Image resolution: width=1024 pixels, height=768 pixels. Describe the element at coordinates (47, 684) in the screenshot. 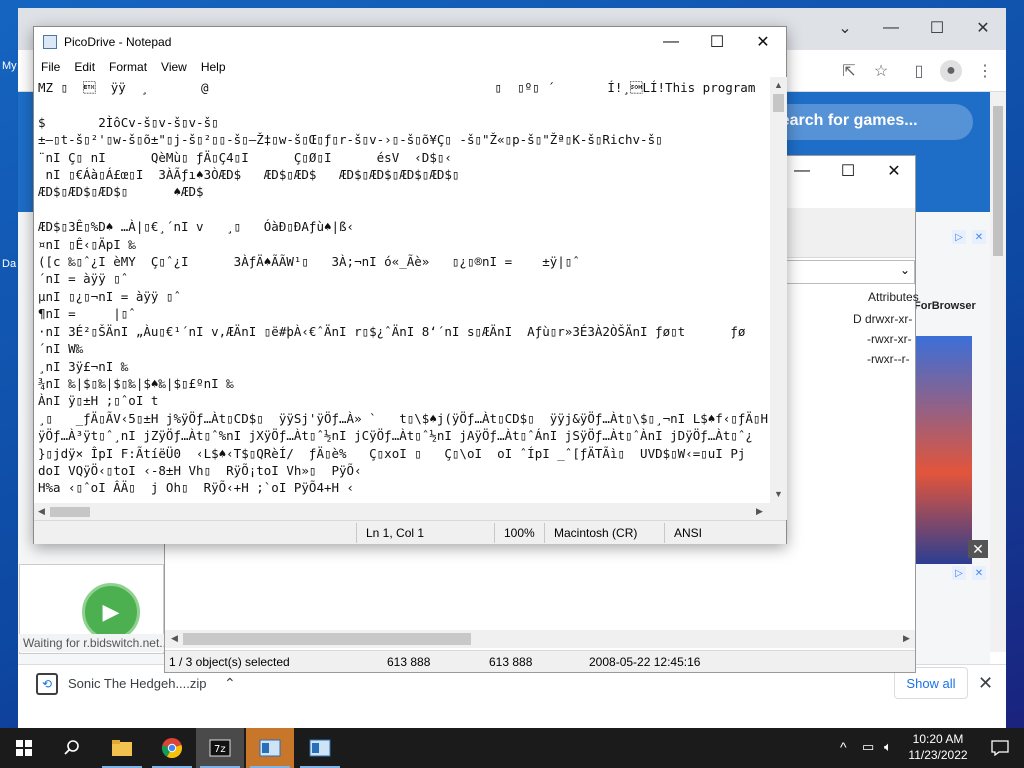

I see `zip-file-icon: ⟲` at that location.